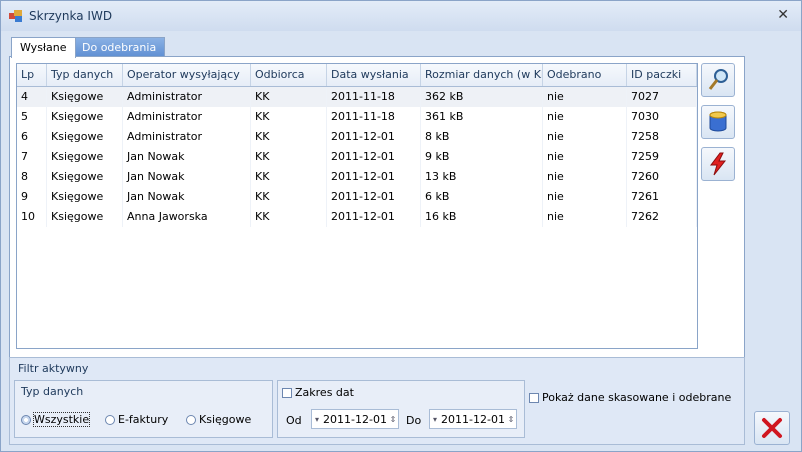 This screenshot has width=802, height=452. What do you see at coordinates (187, 75) in the screenshot?
I see `column-header: Operator wysyłający` at bounding box center [187, 75].